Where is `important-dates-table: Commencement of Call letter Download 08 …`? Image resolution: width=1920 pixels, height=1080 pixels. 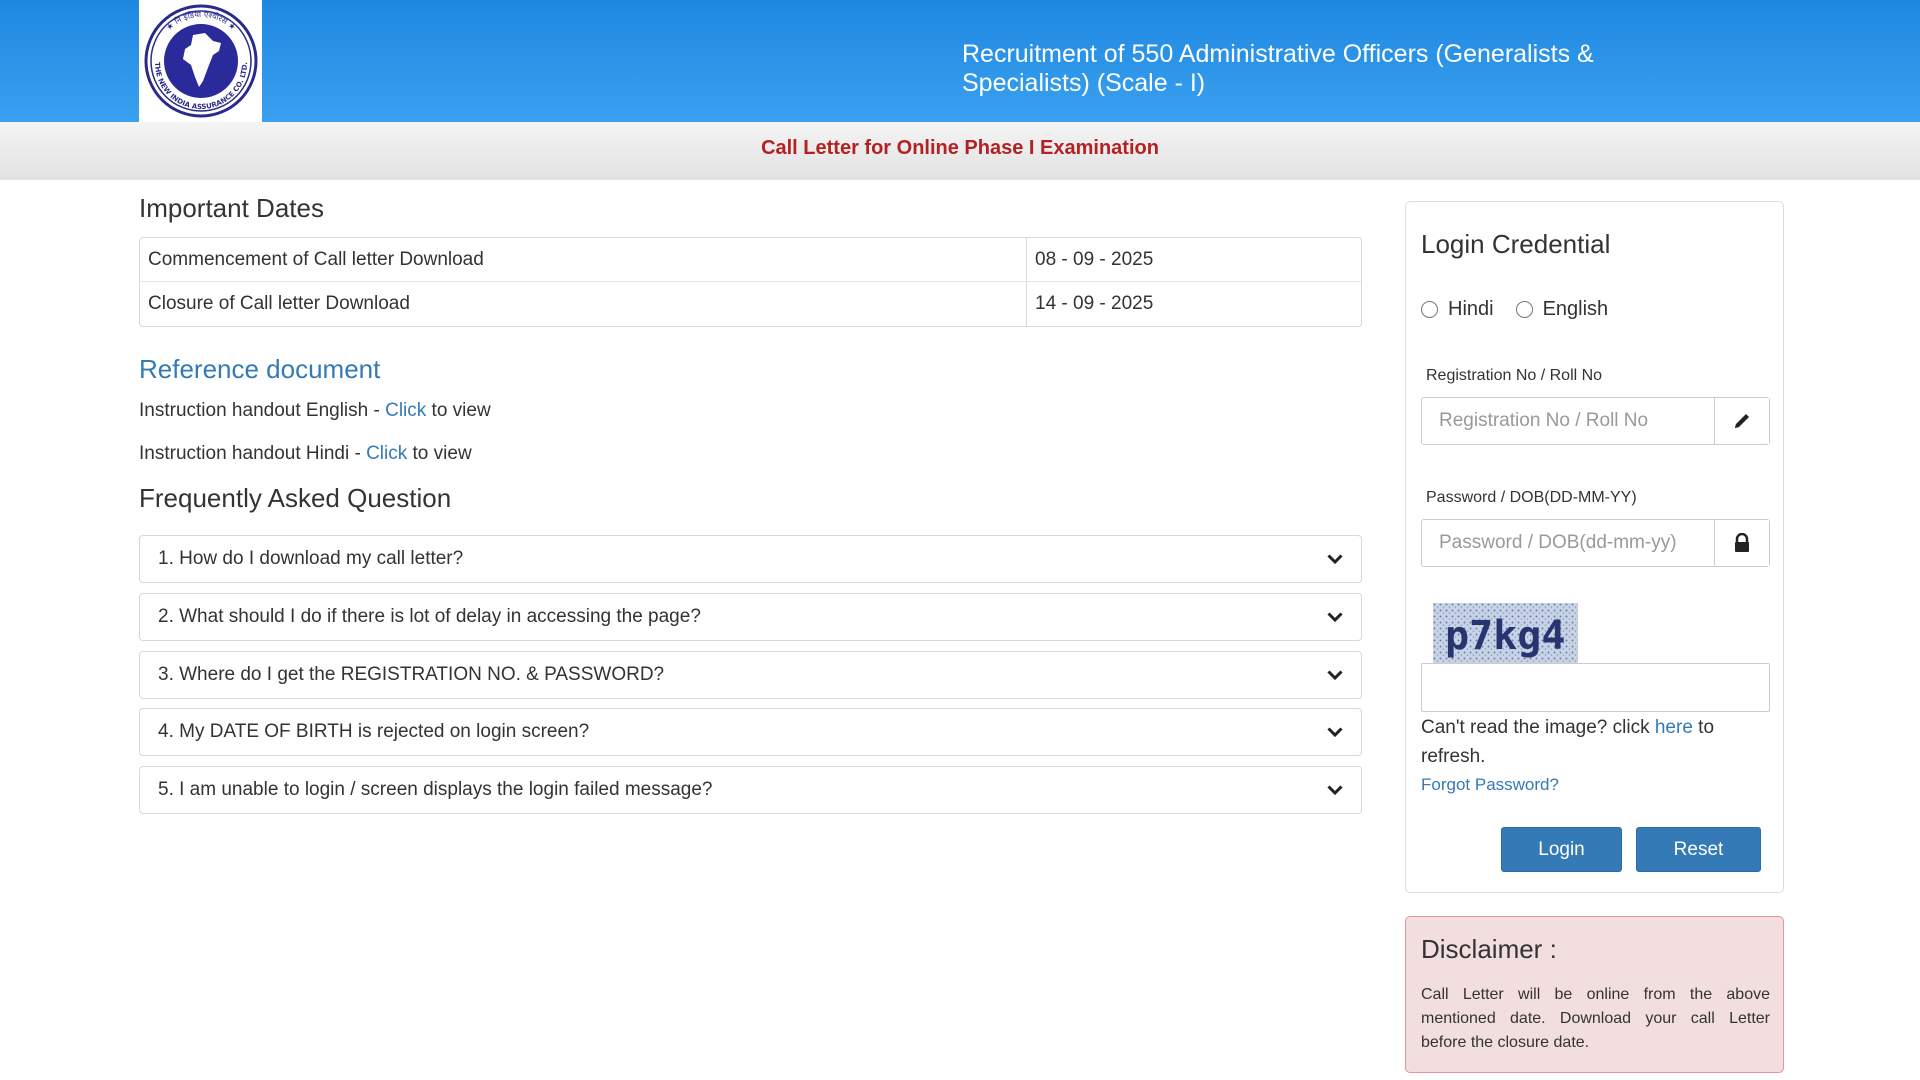
important-dates-table: Commencement of Call letter Download 08 … is located at coordinates (750, 282).